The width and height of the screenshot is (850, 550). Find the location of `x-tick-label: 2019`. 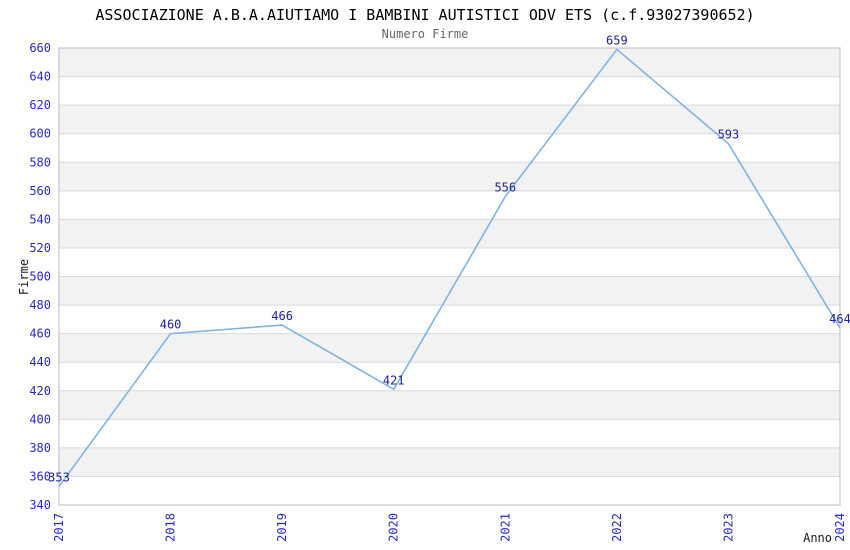

x-tick-label: 2019 is located at coordinates (282, 527).